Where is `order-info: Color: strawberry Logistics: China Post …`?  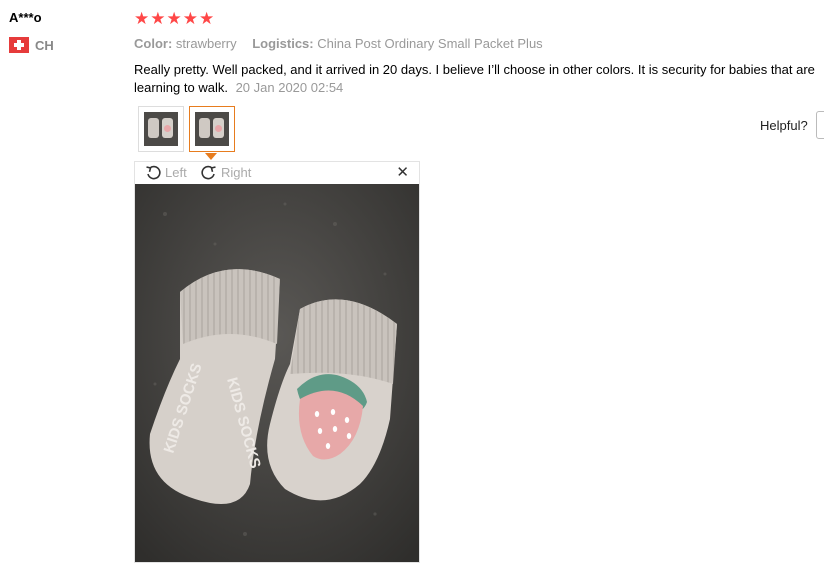
order-info: Color: strawberry Logistics: China Post … is located at coordinates (344, 43).